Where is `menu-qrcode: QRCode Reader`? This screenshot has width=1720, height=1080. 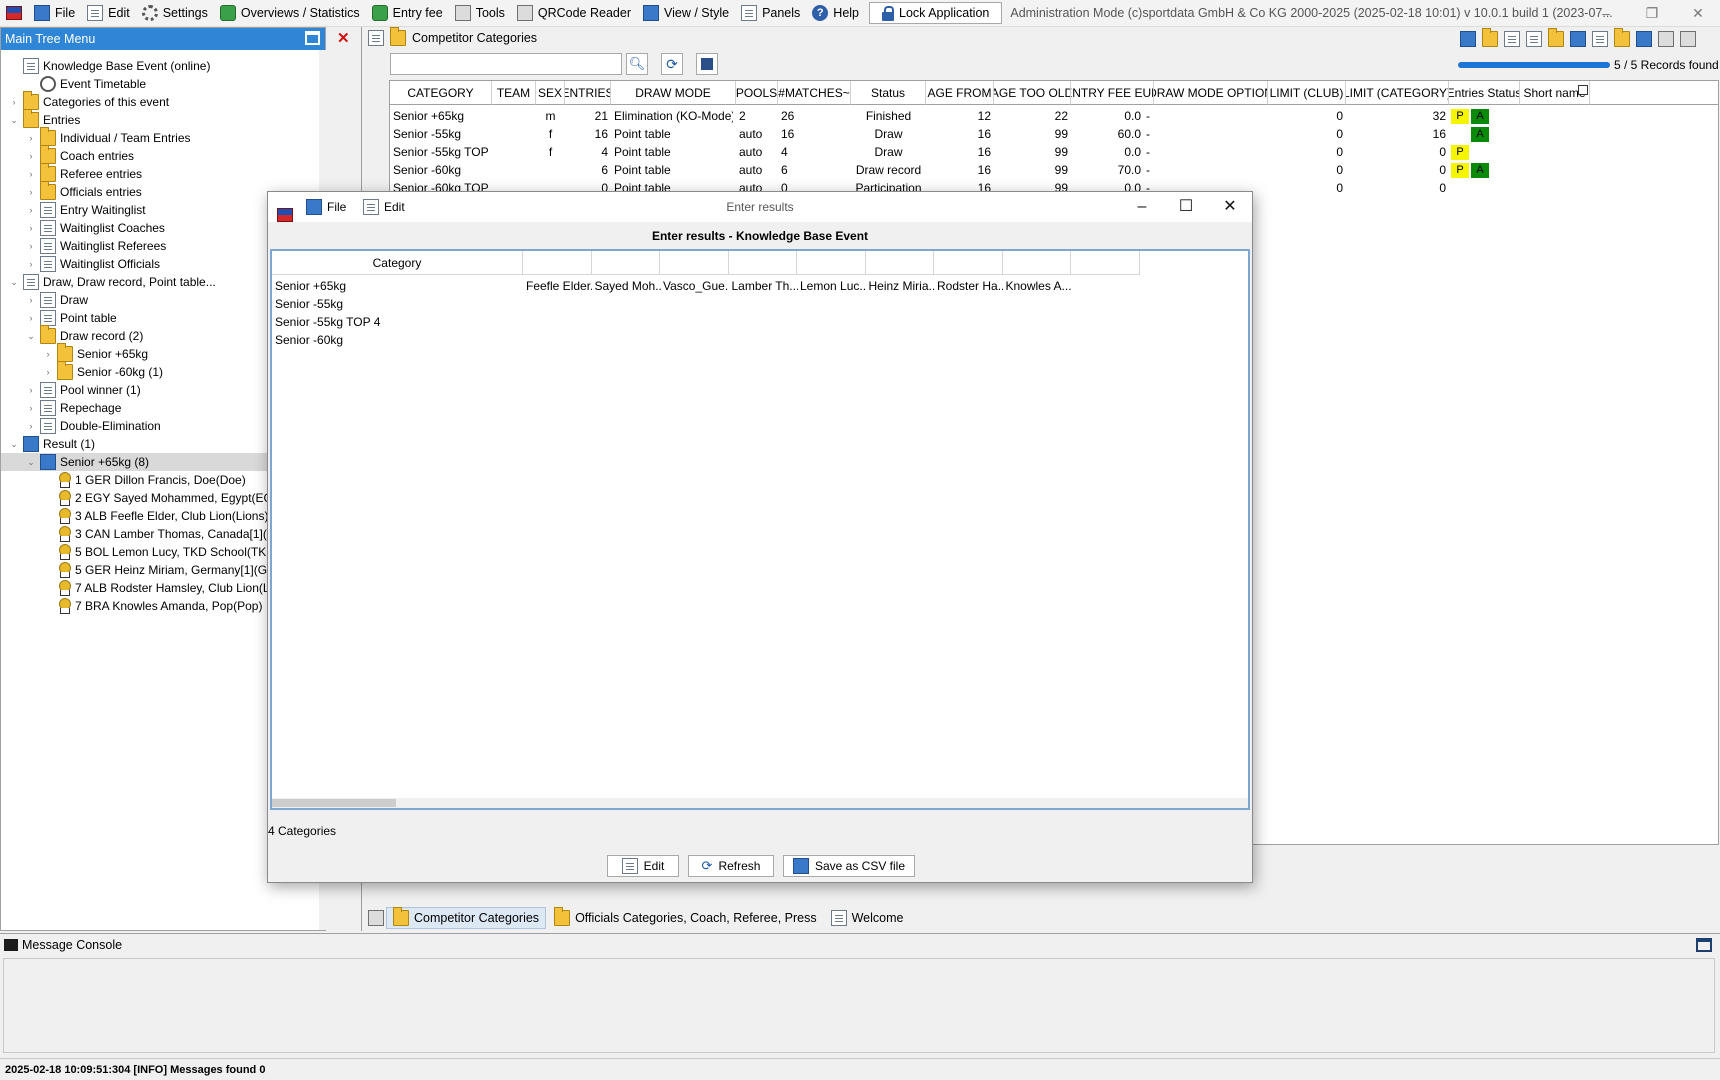 menu-qrcode: QRCode Reader is located at coordinates (574, 13).